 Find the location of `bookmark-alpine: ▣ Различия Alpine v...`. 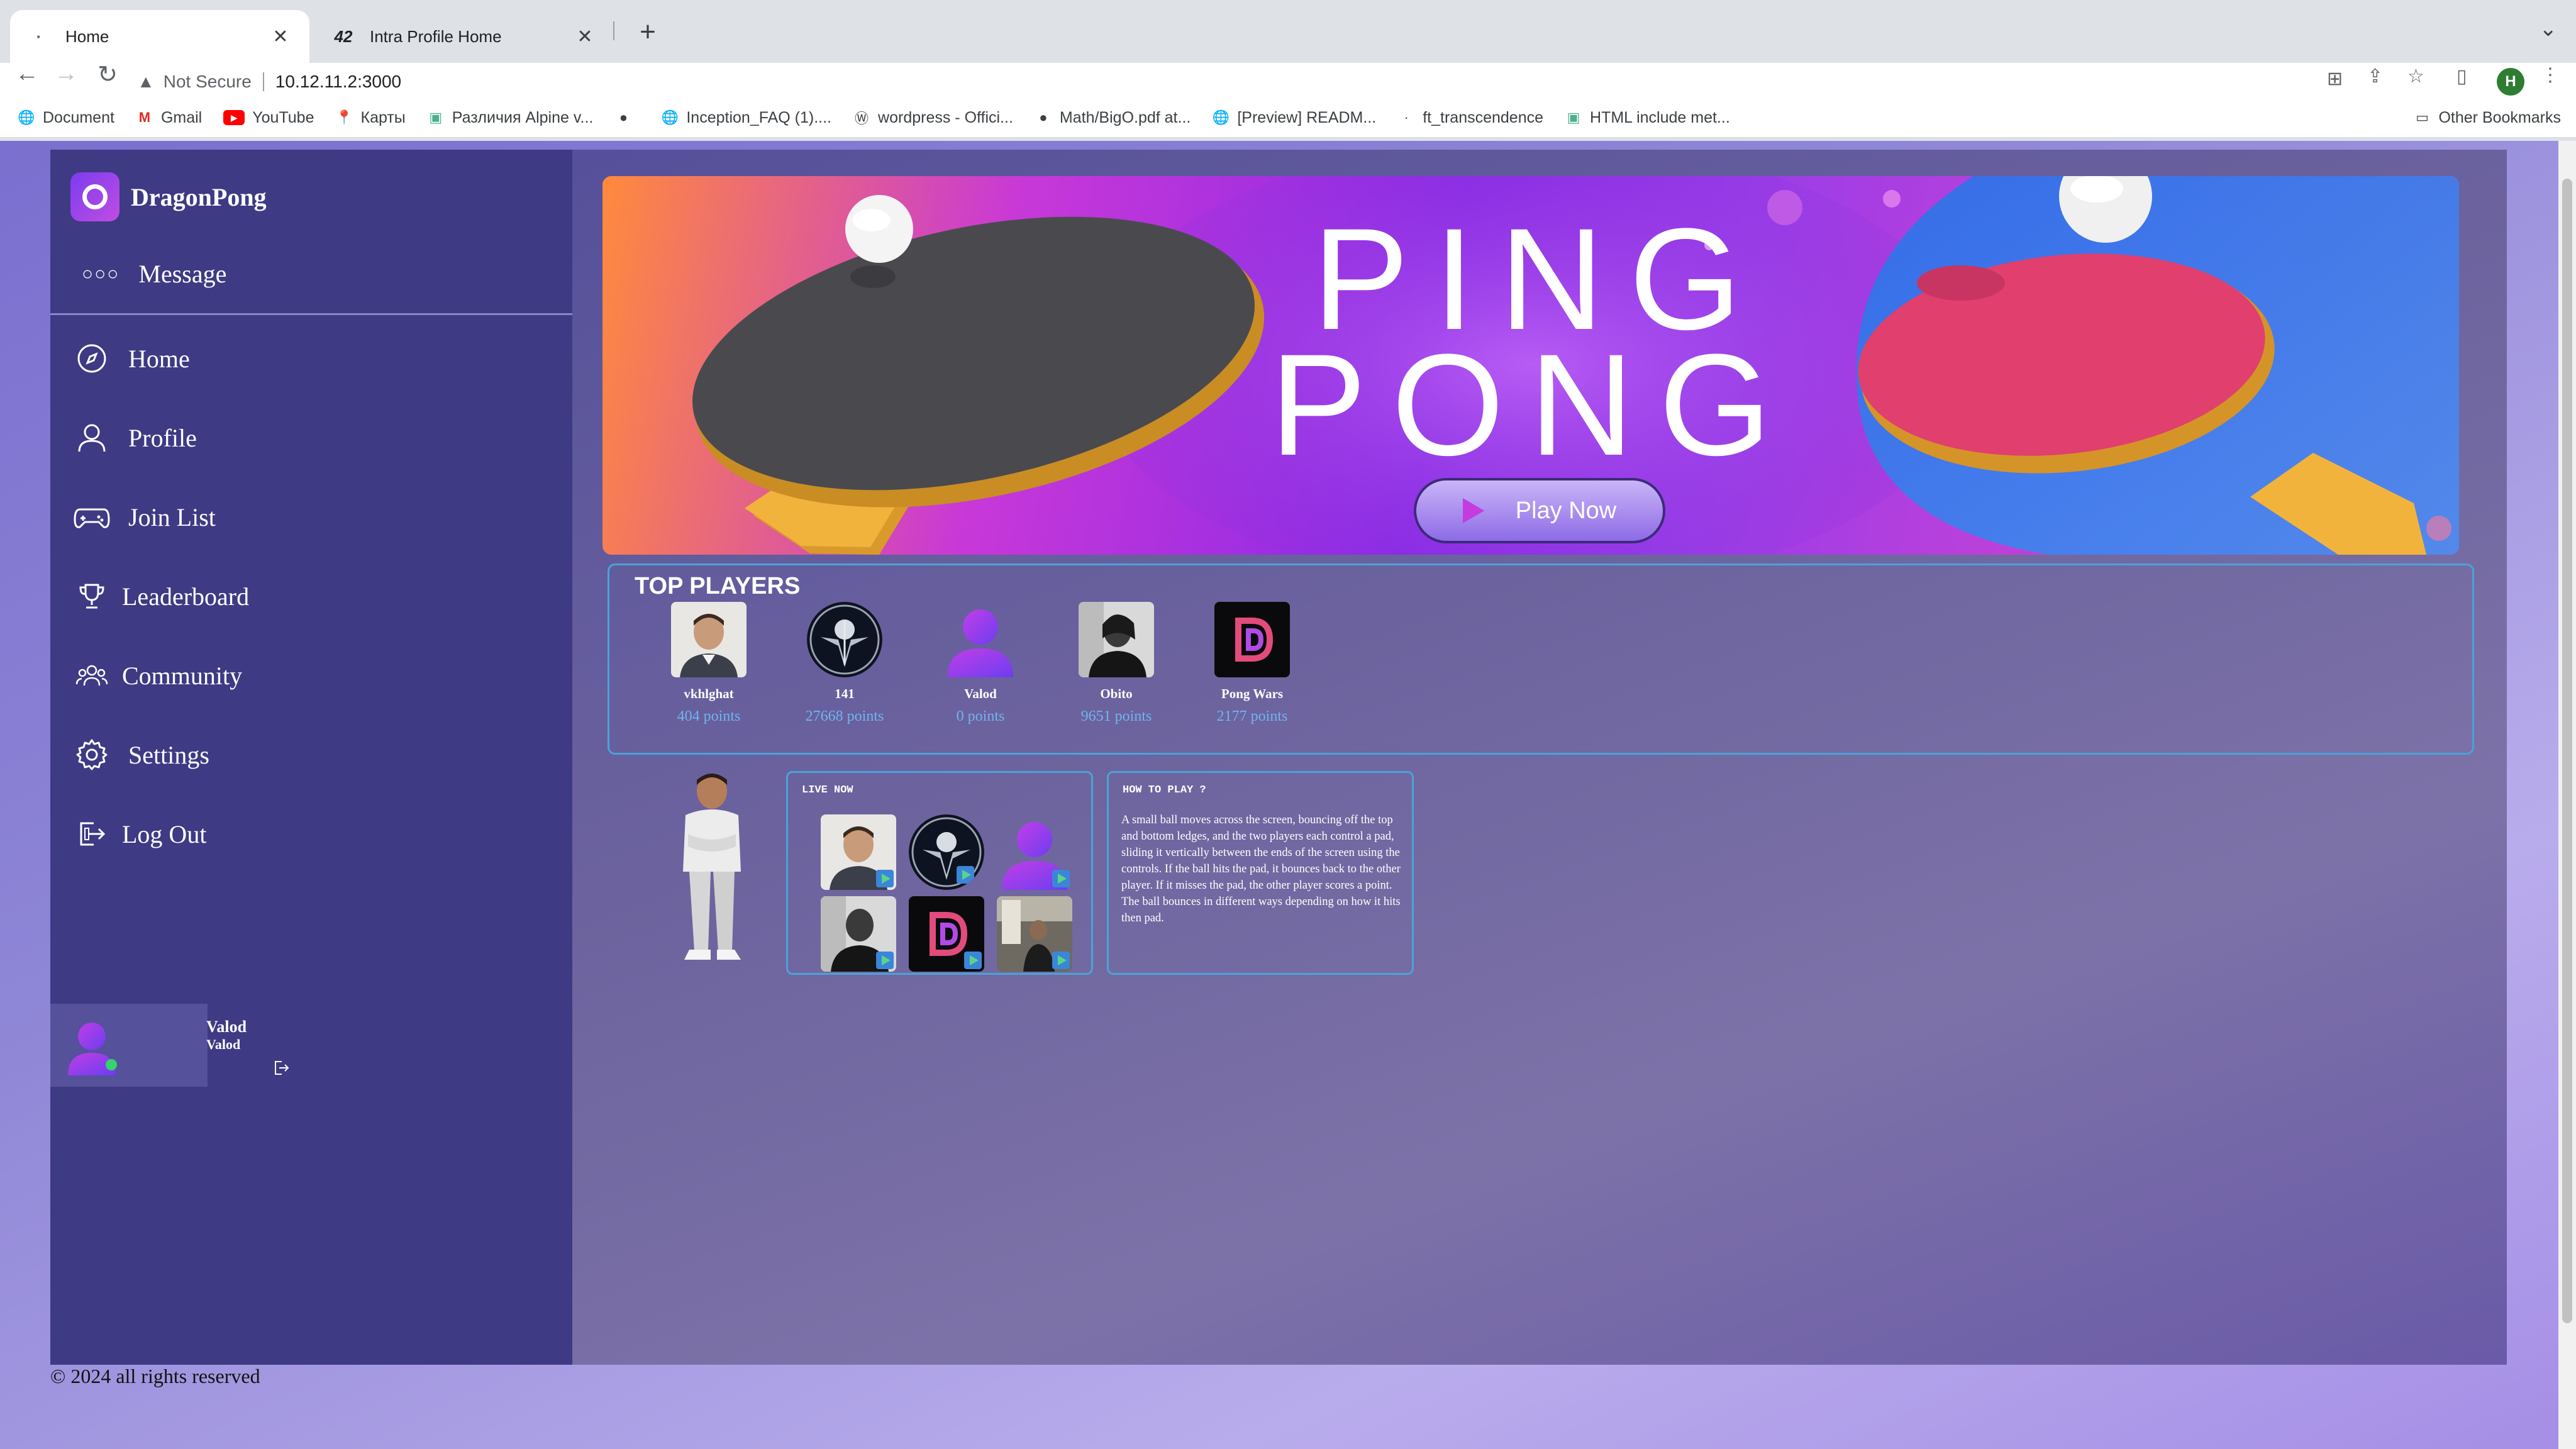

bookmark-alpine: ▣ Различия Alpine v... is located at coordinates (510, 117).